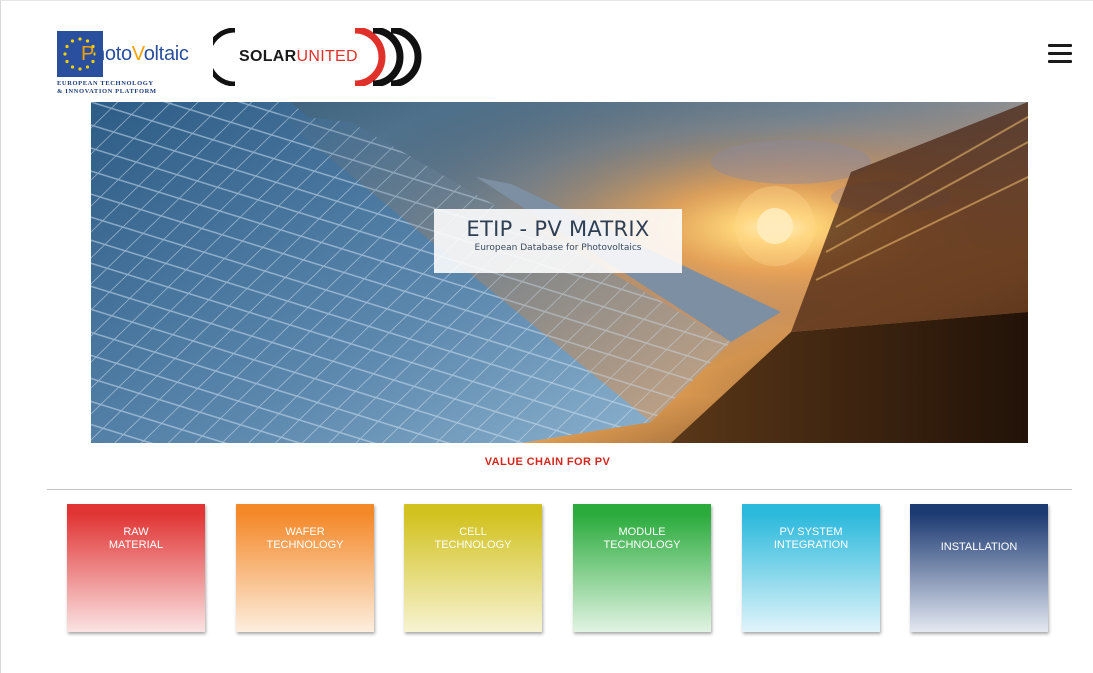 The height and width of the screenshot is (673, 1093). What do you see at coordinates (298, 56) in the screenshot?
I see `solarunited-wordmark: SOLARUNITED` at bounding box center [298, 56].